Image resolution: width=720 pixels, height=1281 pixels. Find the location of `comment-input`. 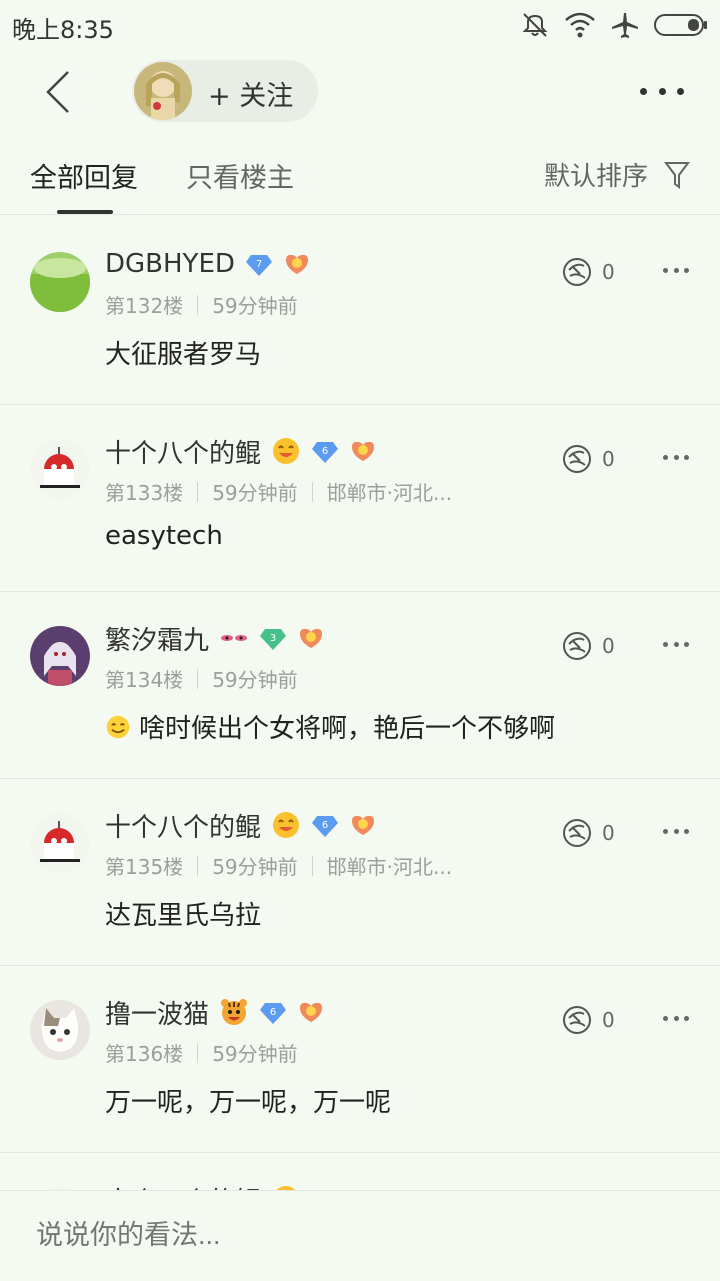

comment-input is located at coordinates (213, 1235).